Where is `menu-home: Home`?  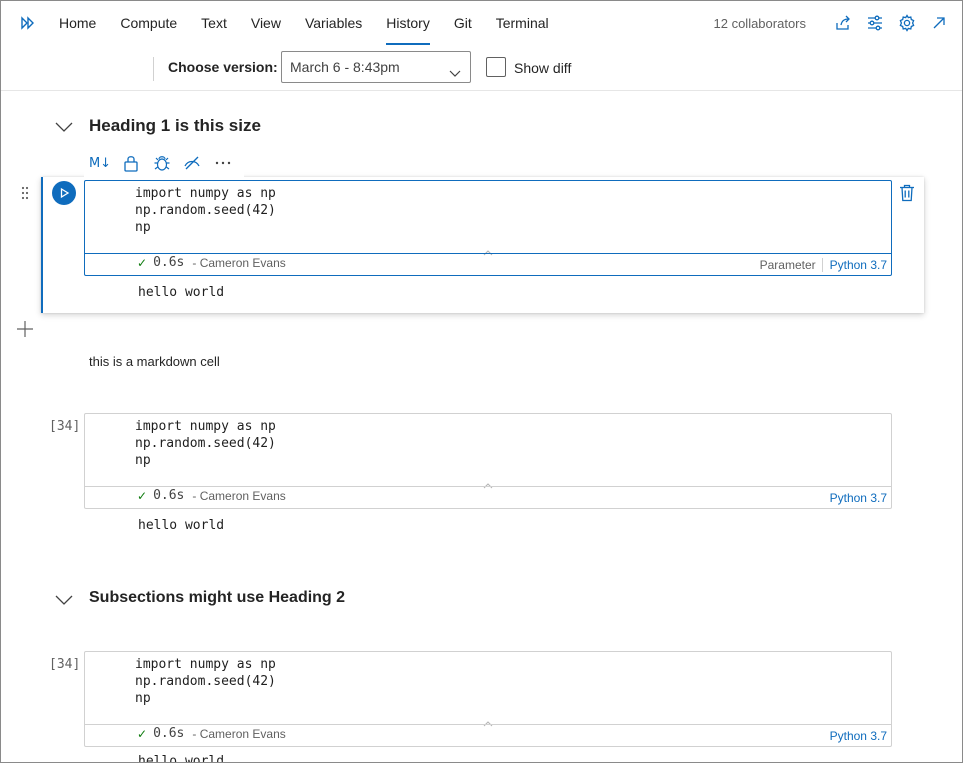 menu-home: Home is located at coordinates (77, 23).